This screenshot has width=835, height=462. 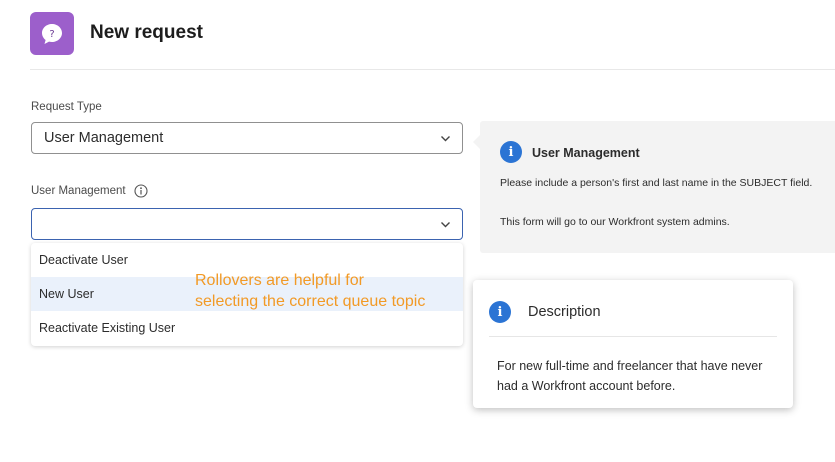 I want to click on page-title: New request, so click(x=146, y=32).